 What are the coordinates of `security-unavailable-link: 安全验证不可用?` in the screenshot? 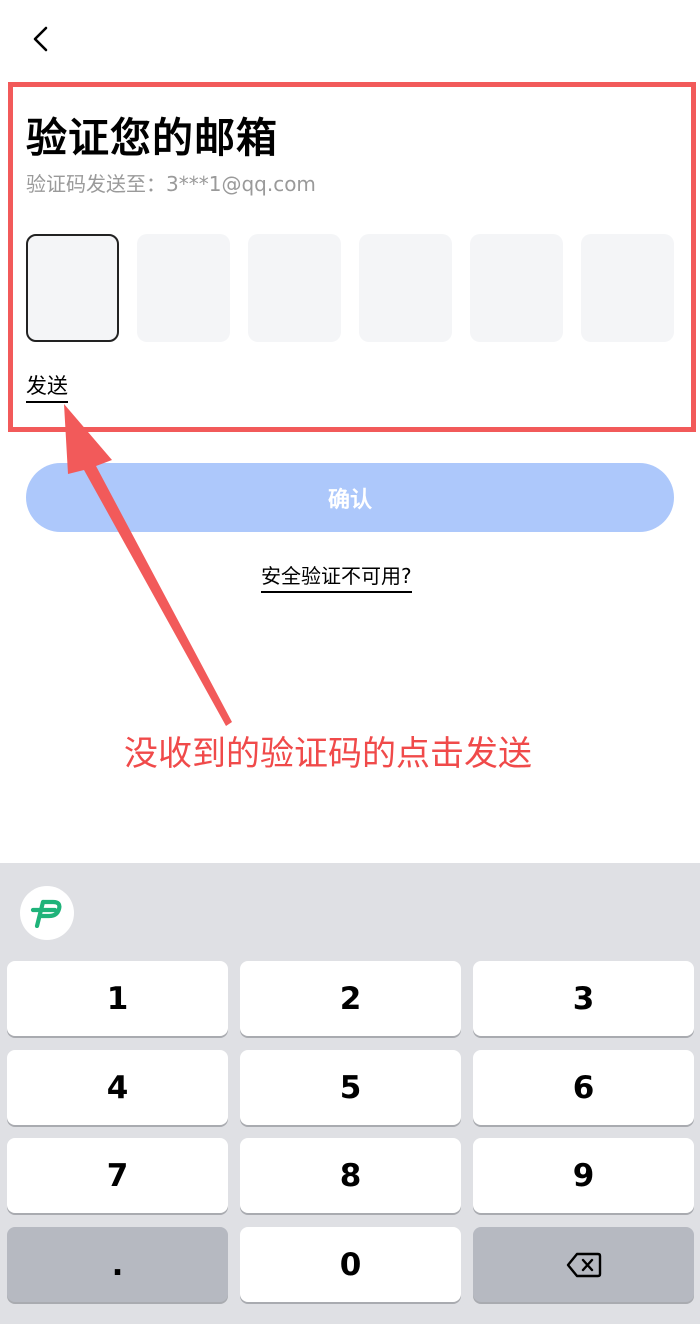 It's located at (336, 576).